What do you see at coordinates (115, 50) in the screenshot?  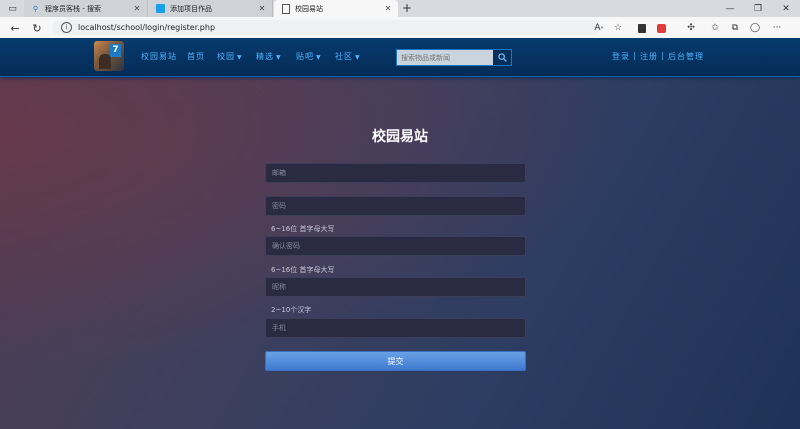 I see `logo-badge: 7` at bounding box center [115, 50].